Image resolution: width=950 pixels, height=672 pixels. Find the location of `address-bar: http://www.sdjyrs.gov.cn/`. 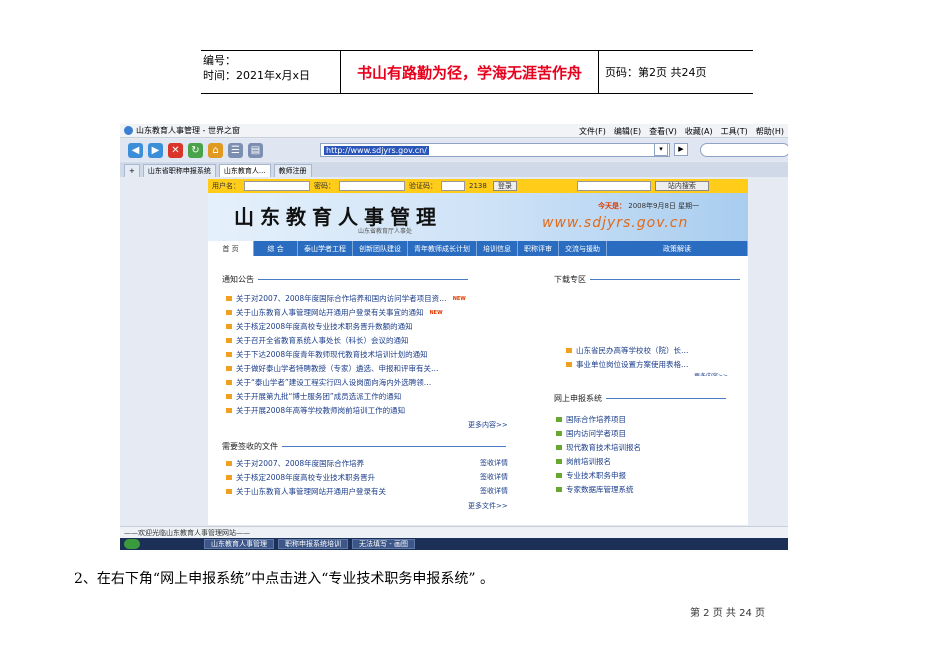

address-bar: http://www.sdjyrs.gov.cn/ is located at coordinates (495, 150).